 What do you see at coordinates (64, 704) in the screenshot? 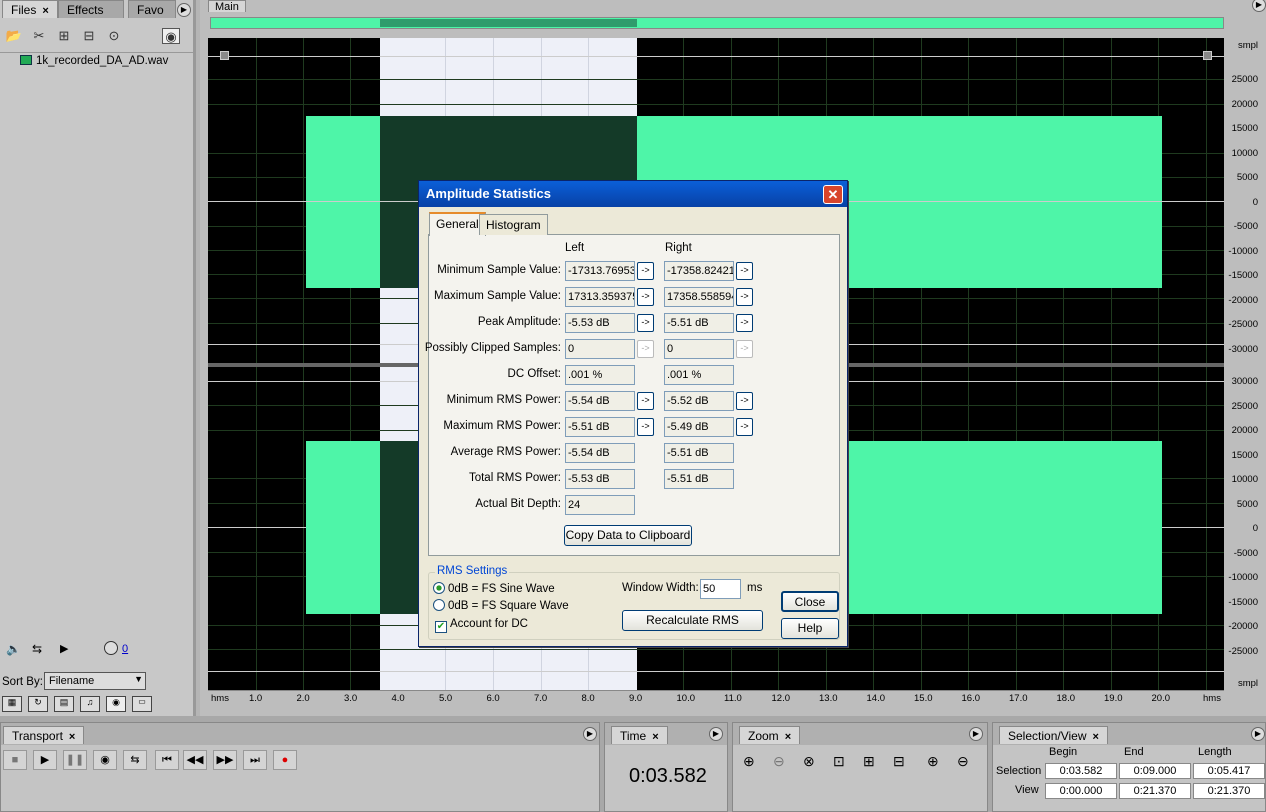
I see `show-video-icon: ▤` at bounding box center [64, 704].